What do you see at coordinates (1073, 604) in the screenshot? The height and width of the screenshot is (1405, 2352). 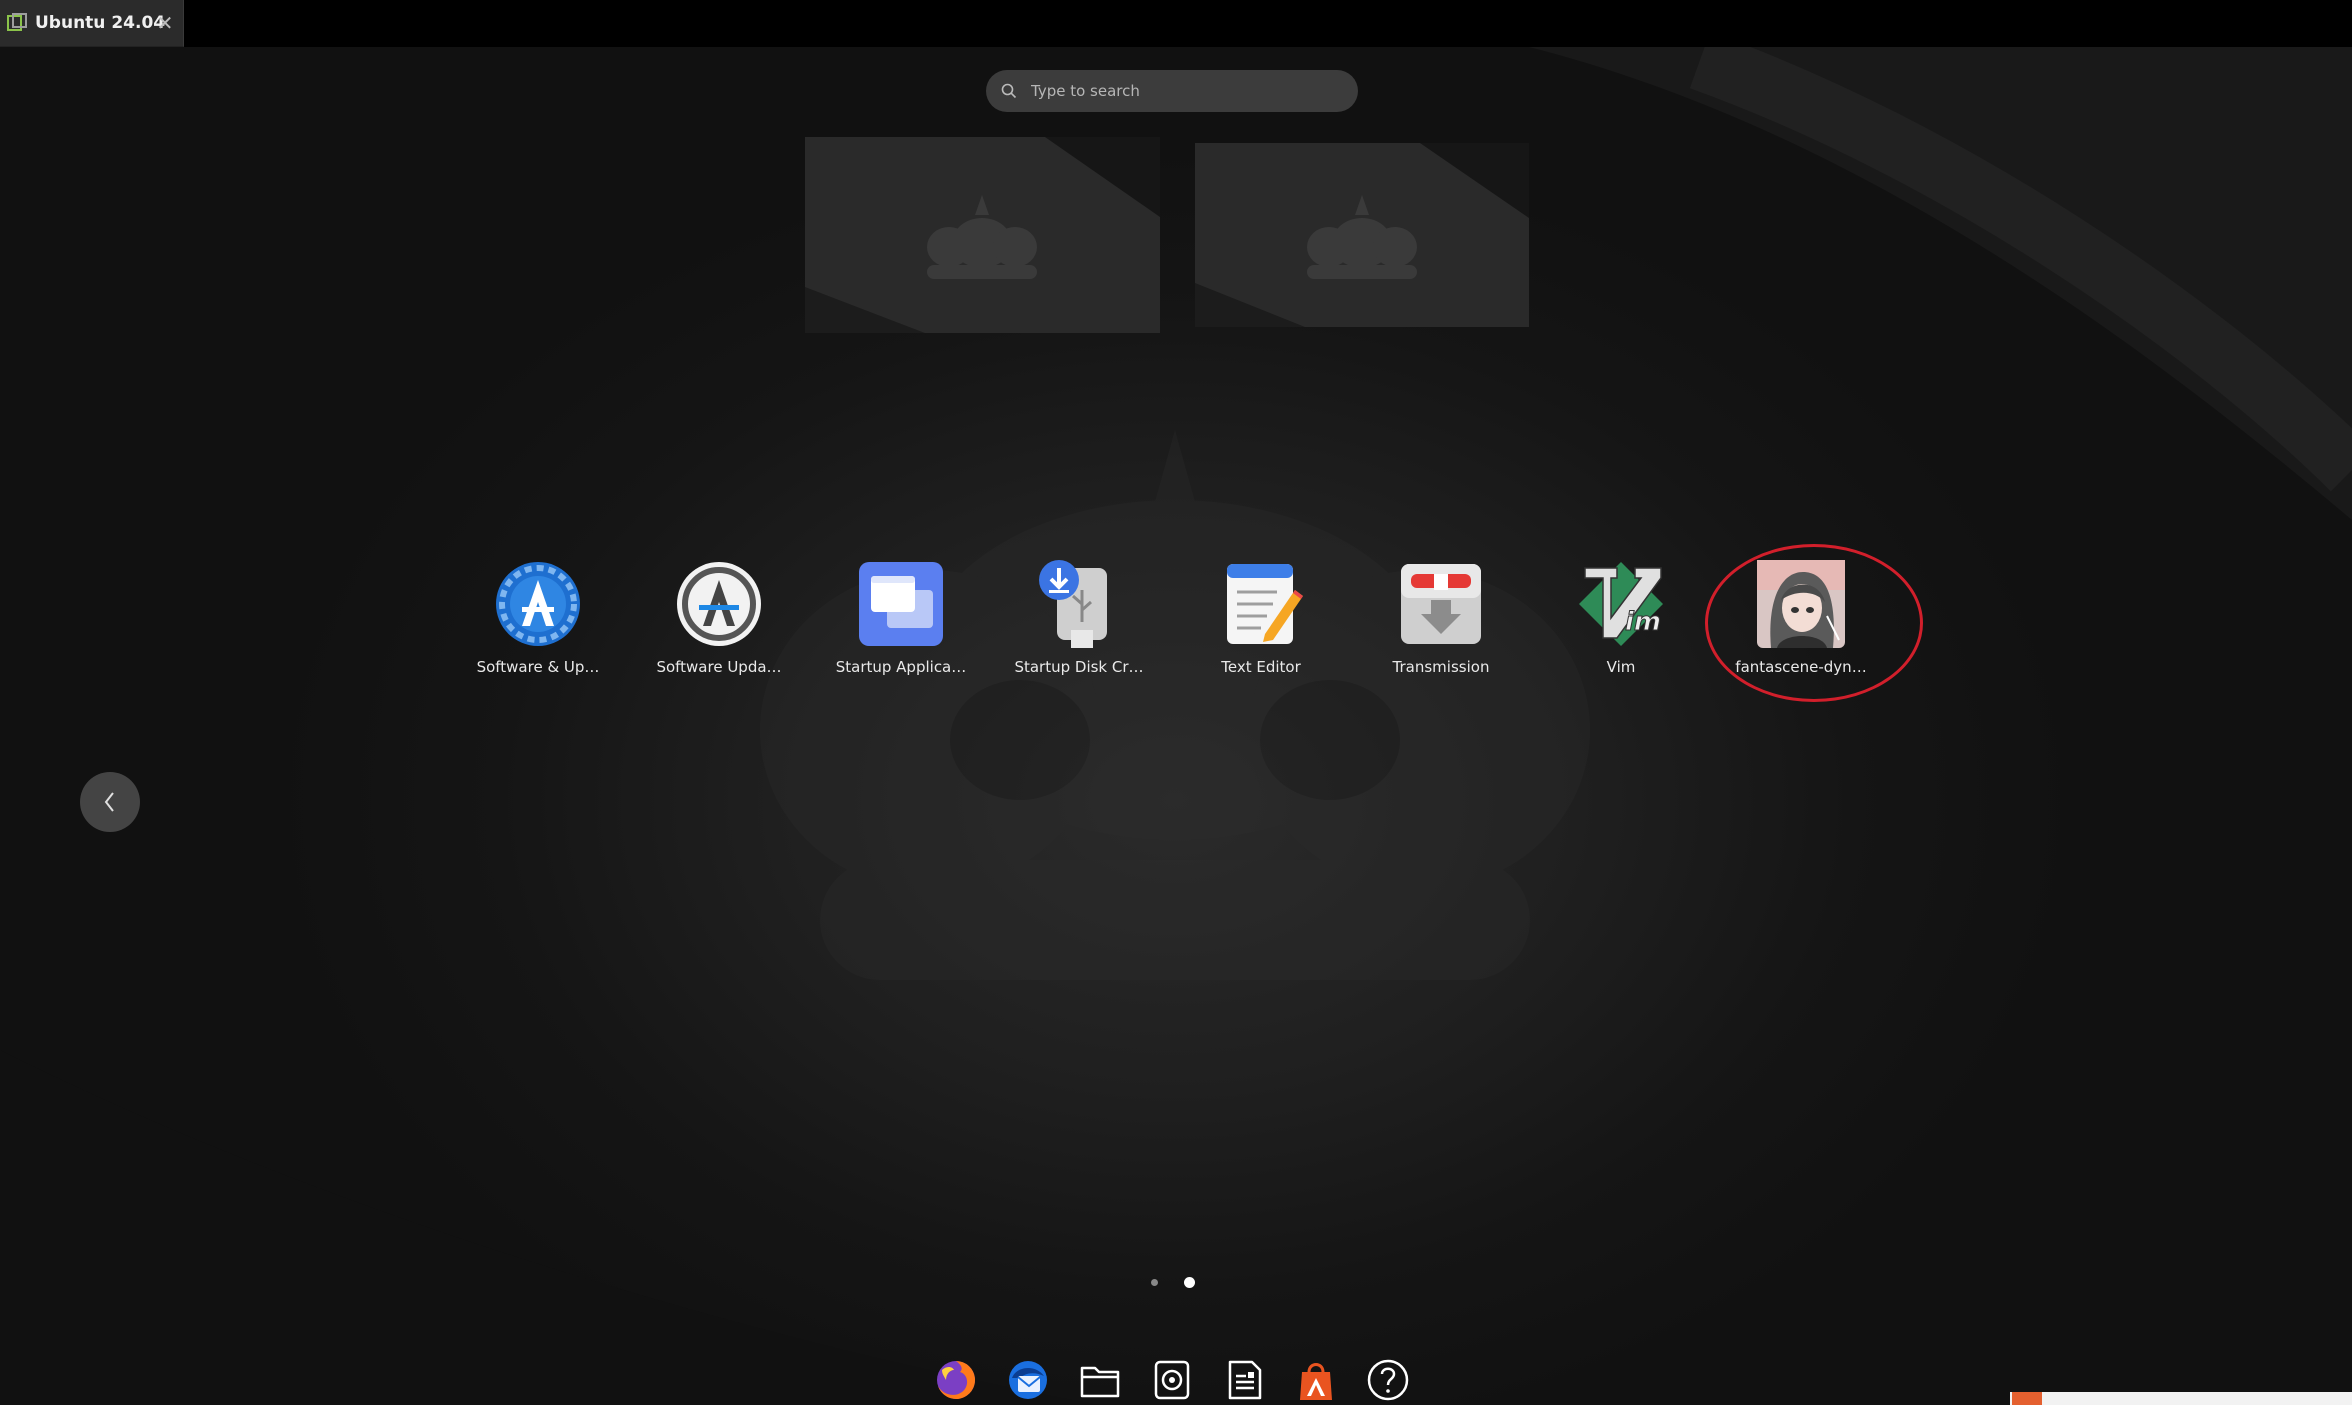 I see `usb-creator-icon` at bounding box center [1073, 604].